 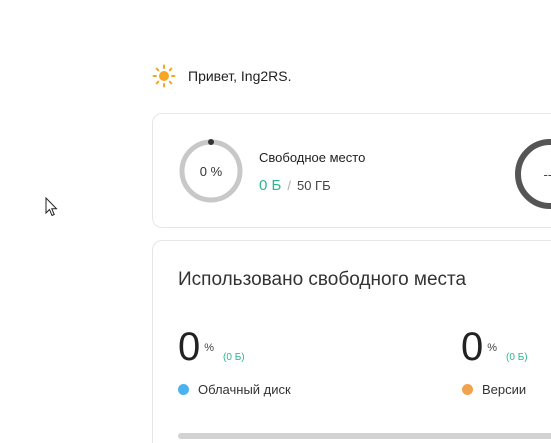 I want to click on free-space-percent: 0 %, so click(x=211, y=171).